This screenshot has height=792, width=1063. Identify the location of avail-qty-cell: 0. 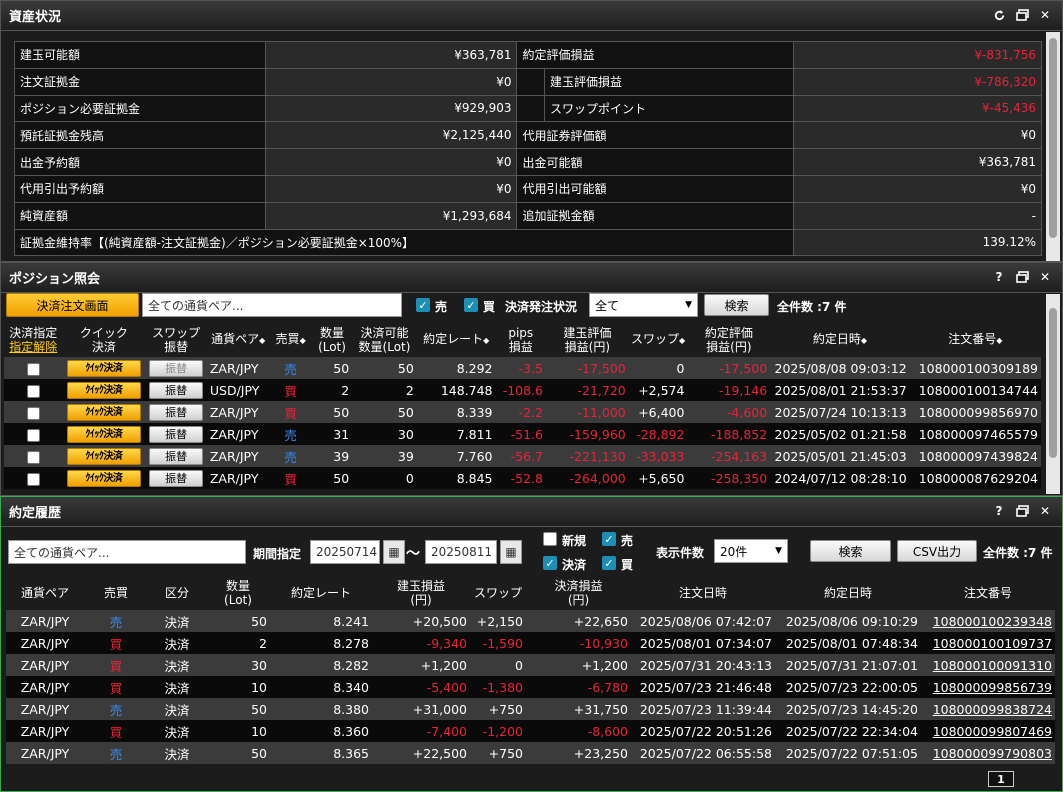
(409, 478).